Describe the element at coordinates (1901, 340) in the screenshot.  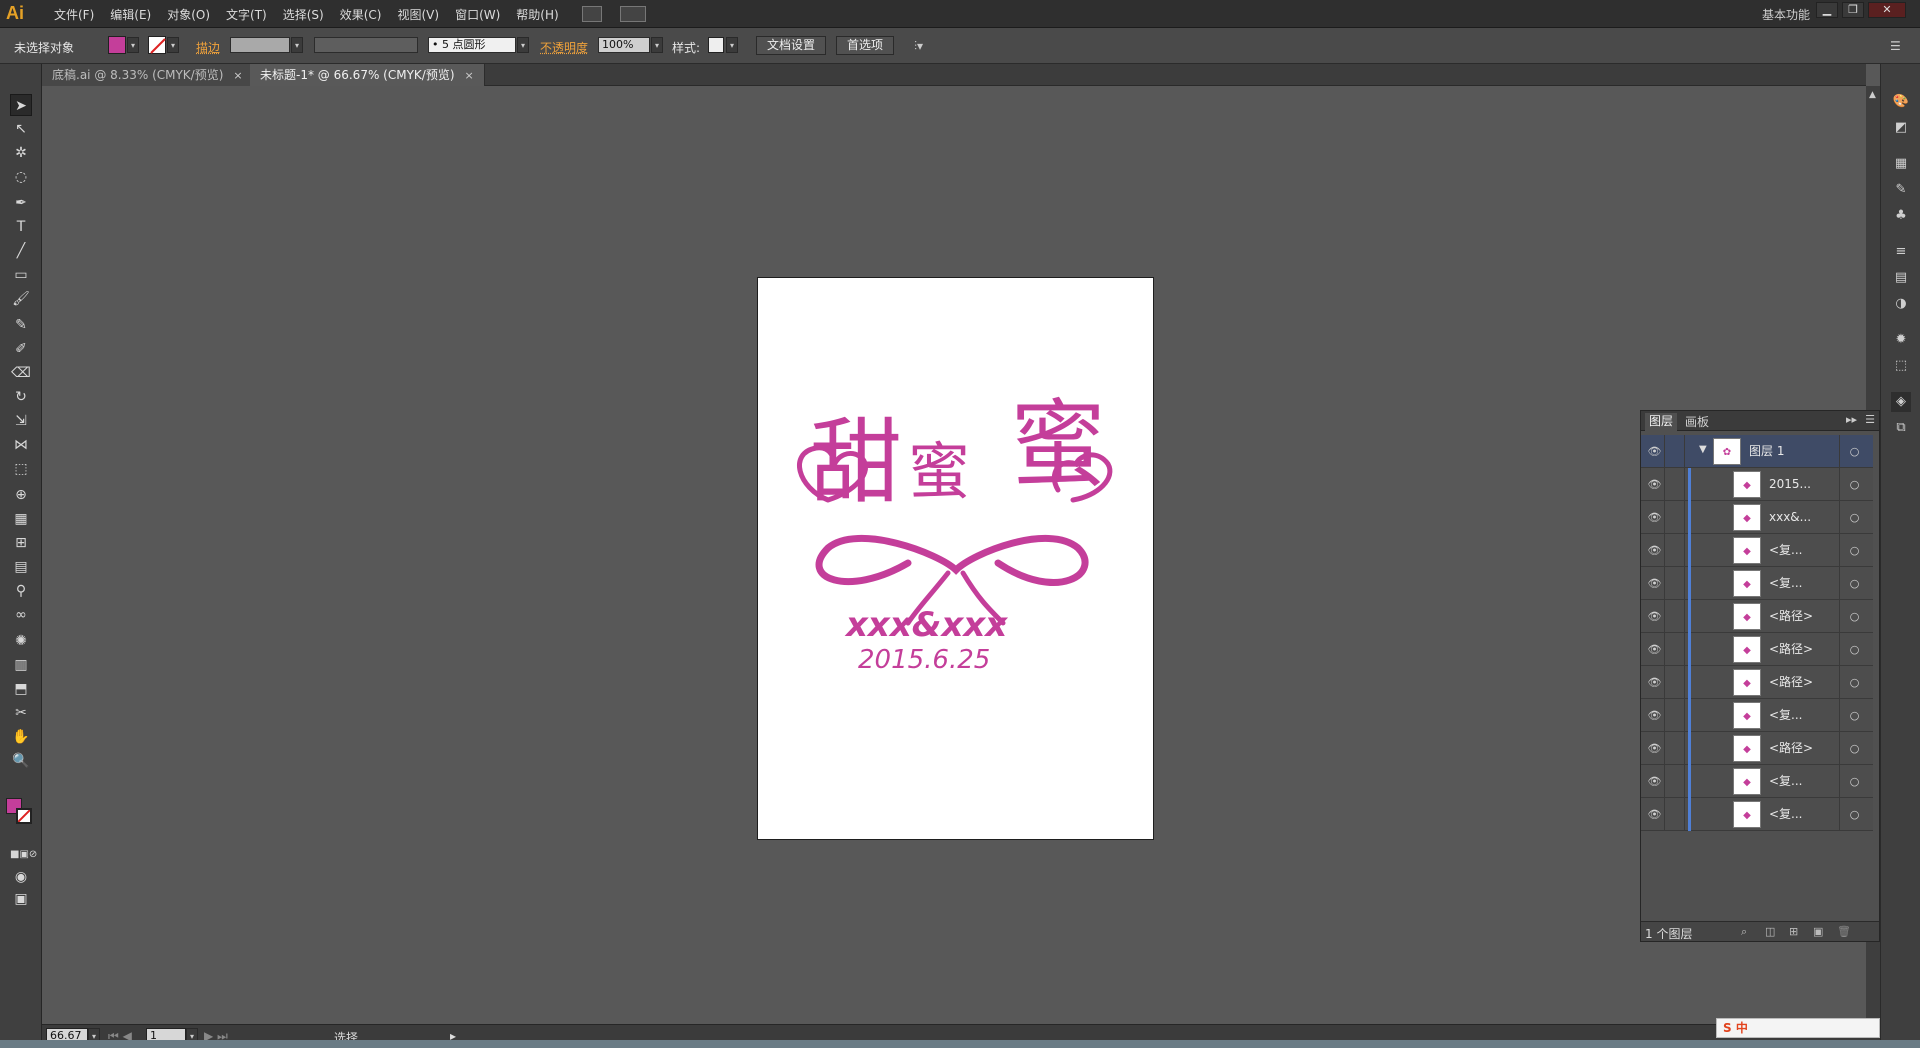
I see `appearance-icon: ✹` at that location.